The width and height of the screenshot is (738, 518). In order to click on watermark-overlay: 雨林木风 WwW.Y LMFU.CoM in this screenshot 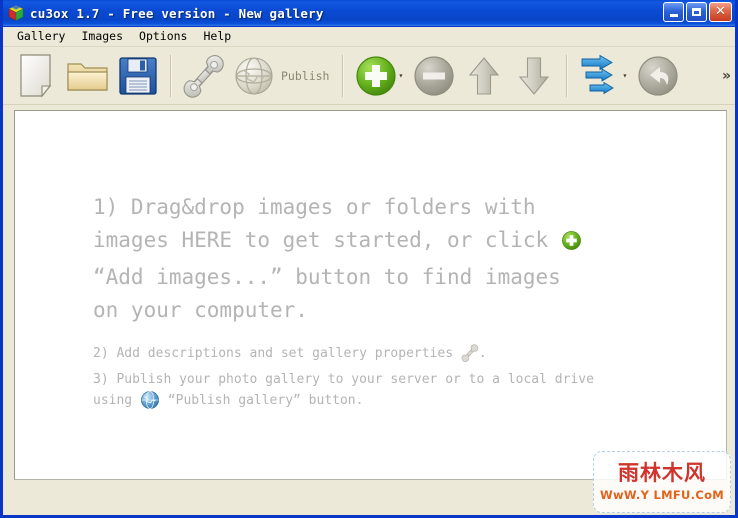, I will do `click(662, 482)`.